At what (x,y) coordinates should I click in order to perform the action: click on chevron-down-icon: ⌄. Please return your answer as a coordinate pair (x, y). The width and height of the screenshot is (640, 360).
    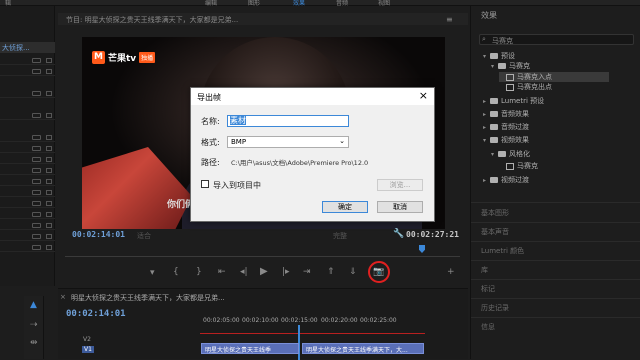
    Looking at the image, I should click on (342, 141).